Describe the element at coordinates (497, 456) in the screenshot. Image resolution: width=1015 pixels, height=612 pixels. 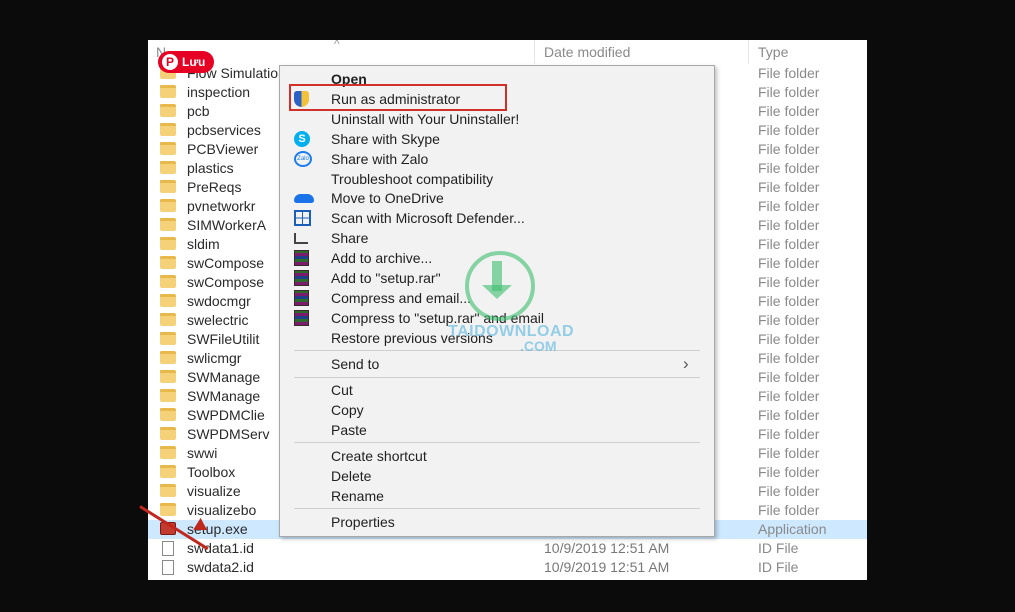
I see `menu-item-create-shortcut: Create shortcut` at that location.